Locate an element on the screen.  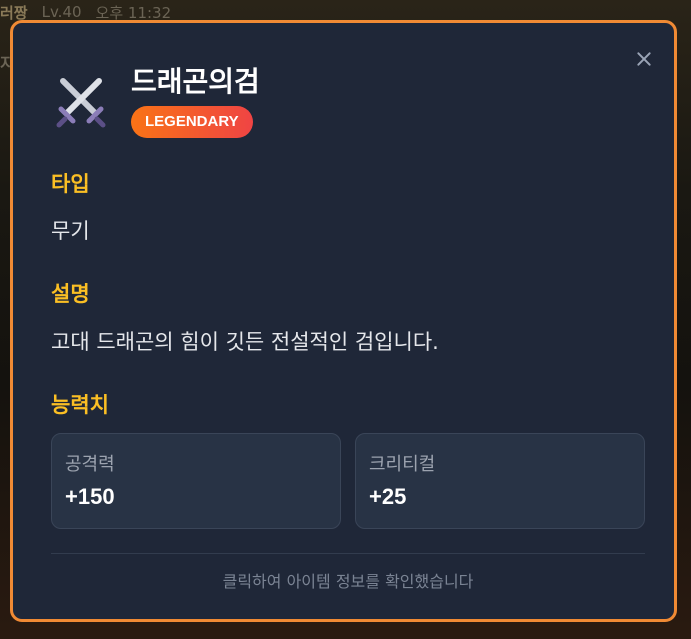
close-icon is located at coordinates (644, 59).